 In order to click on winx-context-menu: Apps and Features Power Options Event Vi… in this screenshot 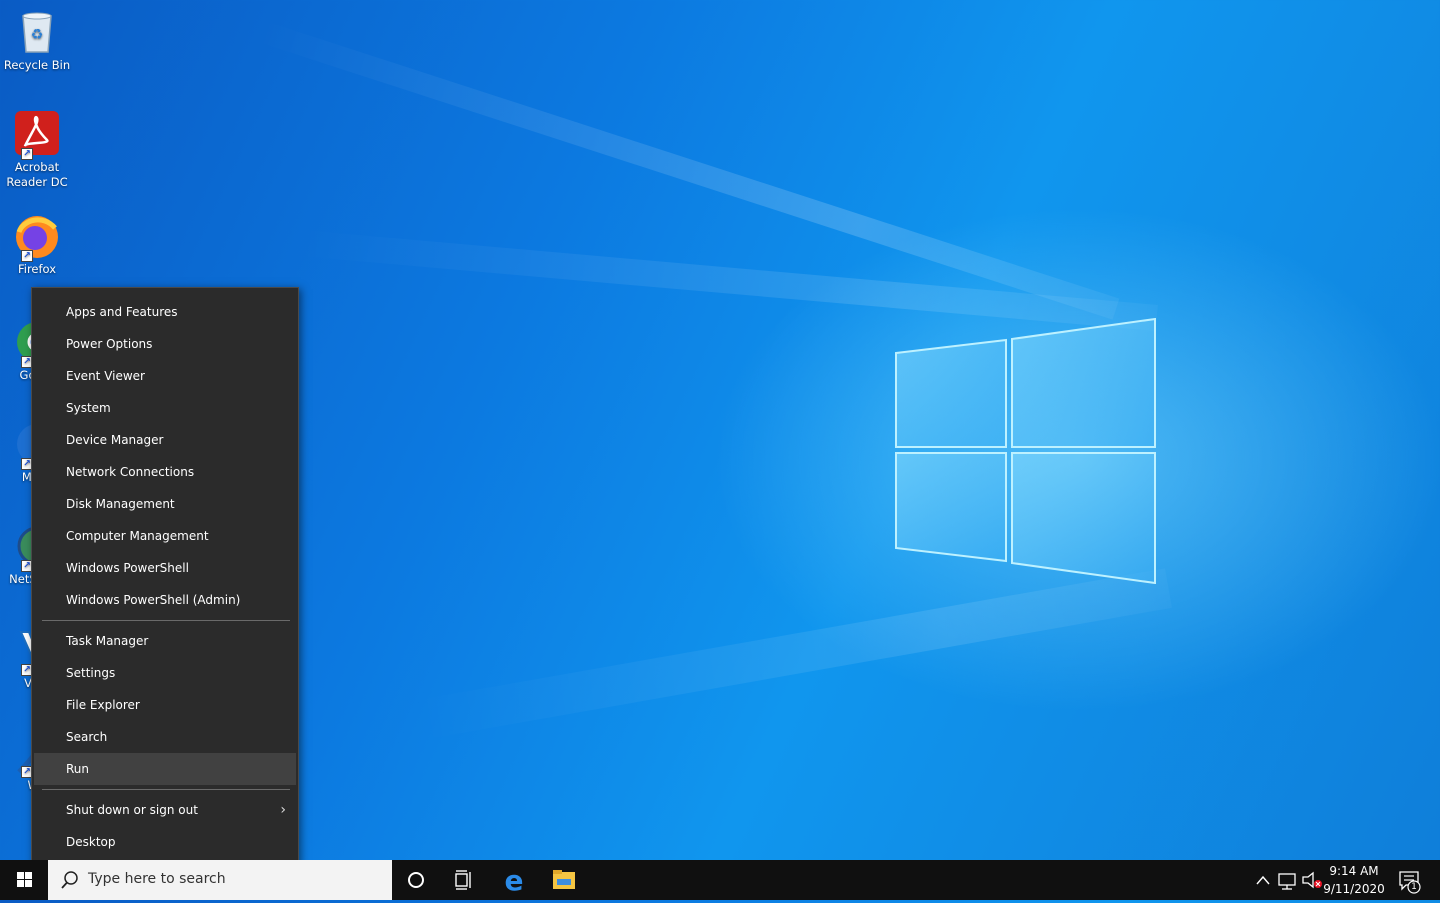, I will do `click(165, 576)`.